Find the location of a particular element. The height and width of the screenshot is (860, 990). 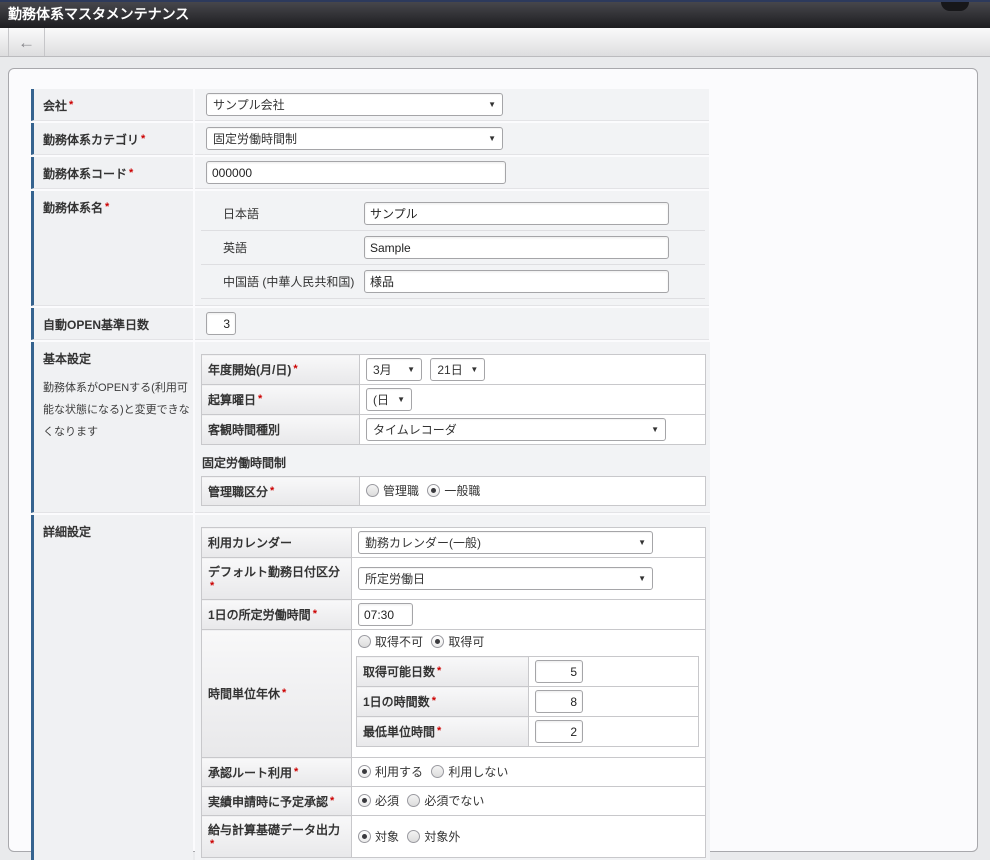

back-arrow-icon: ← is located at coordinates (26, 42).